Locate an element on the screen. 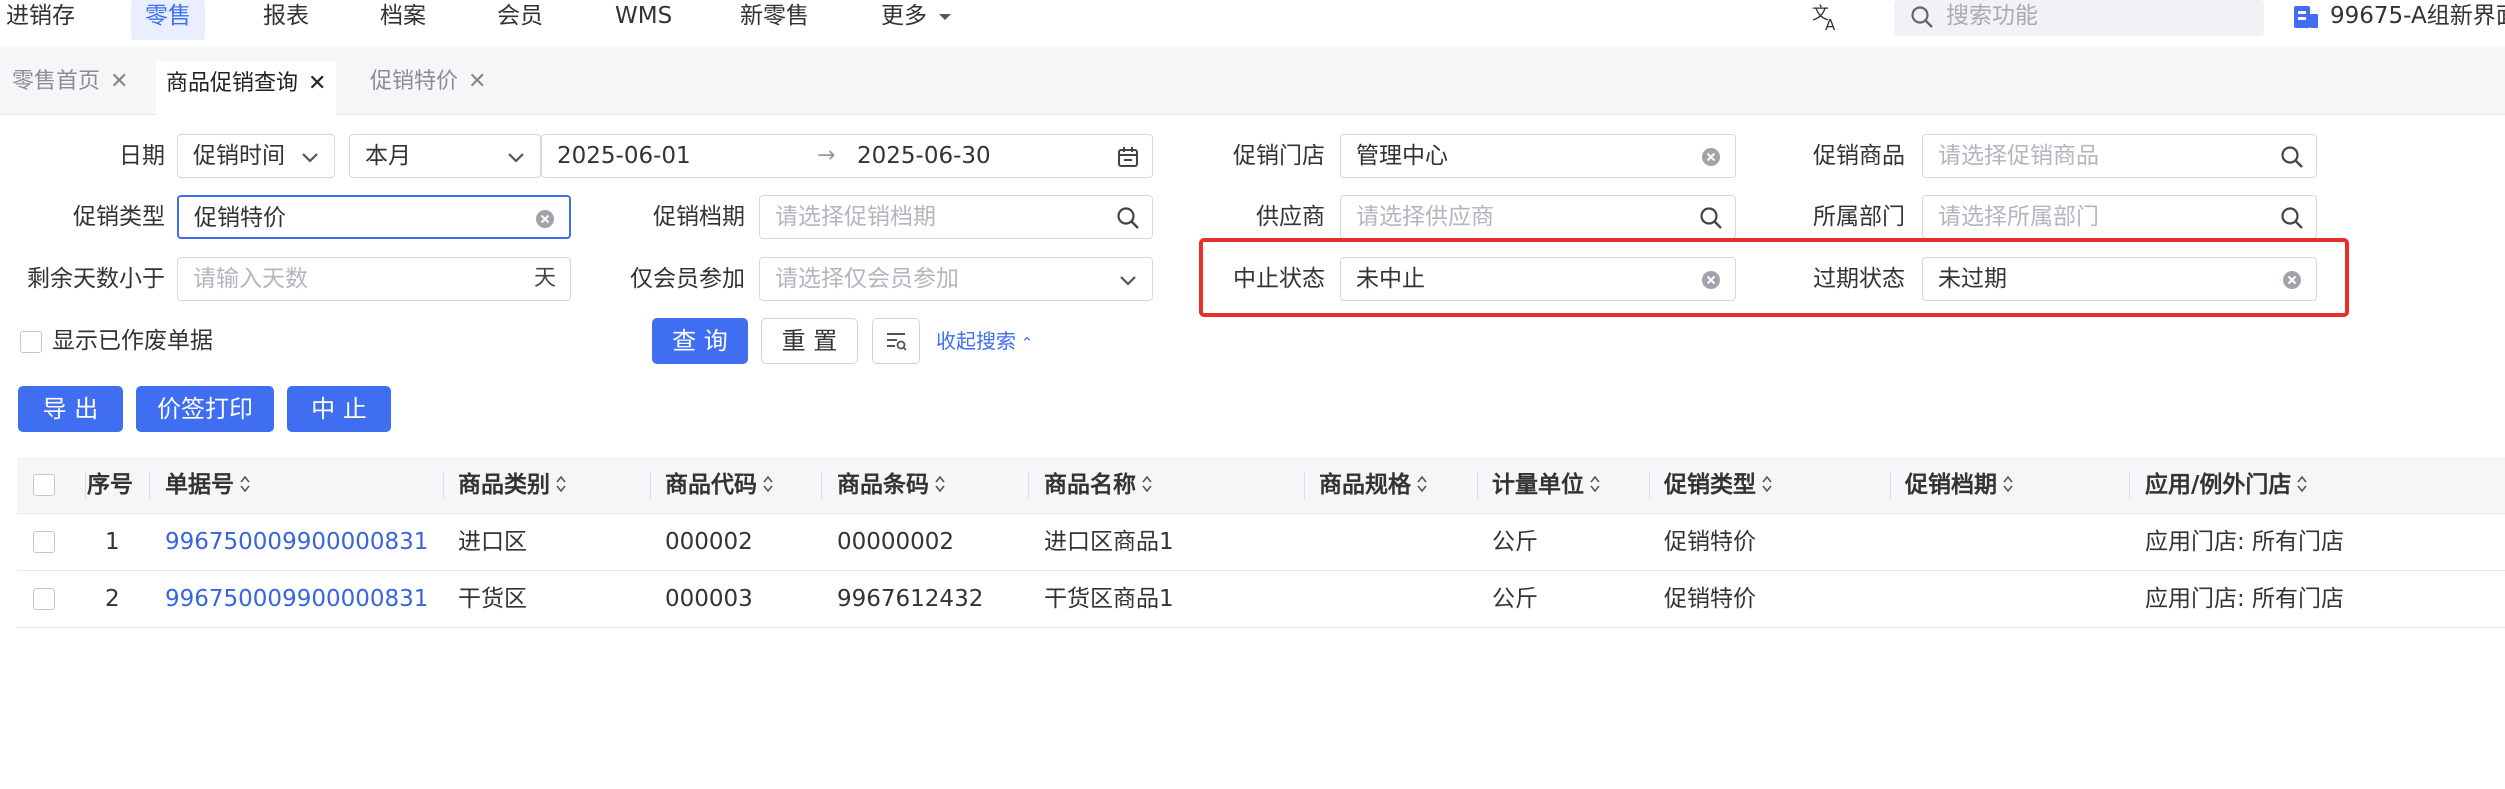 This screenshot has height=789, width=2505. col-doc-no: 单据号 is located at coordinates (208, 485).